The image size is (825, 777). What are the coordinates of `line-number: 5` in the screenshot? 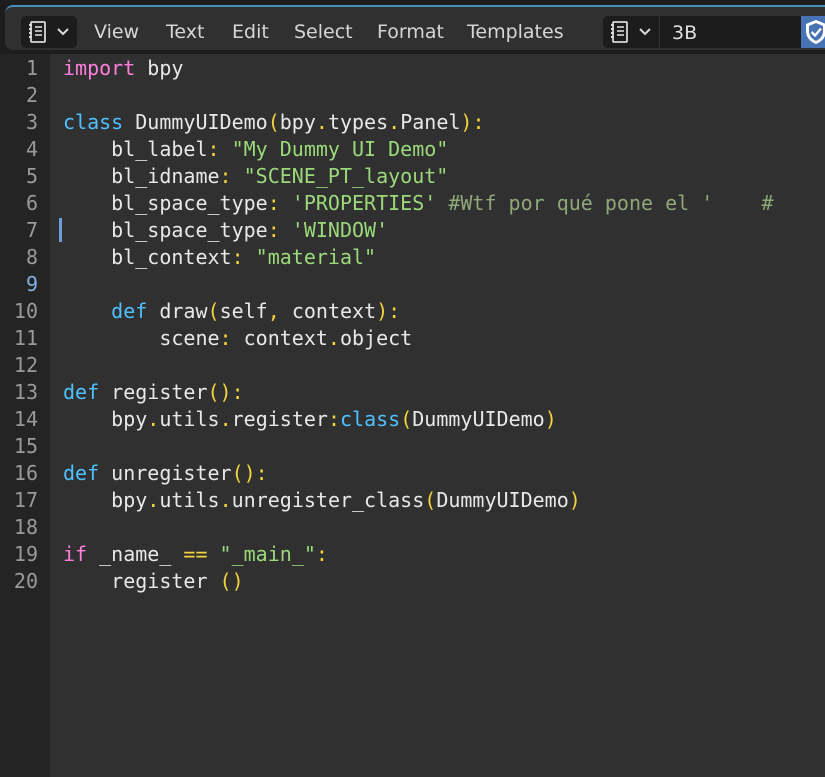 It's located at (31, 176).